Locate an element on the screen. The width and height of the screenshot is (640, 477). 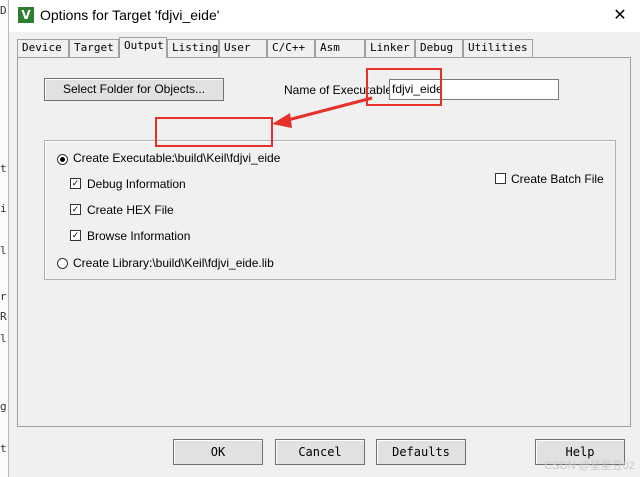
annotation-arrow-line is located at coordinates (328, 109).